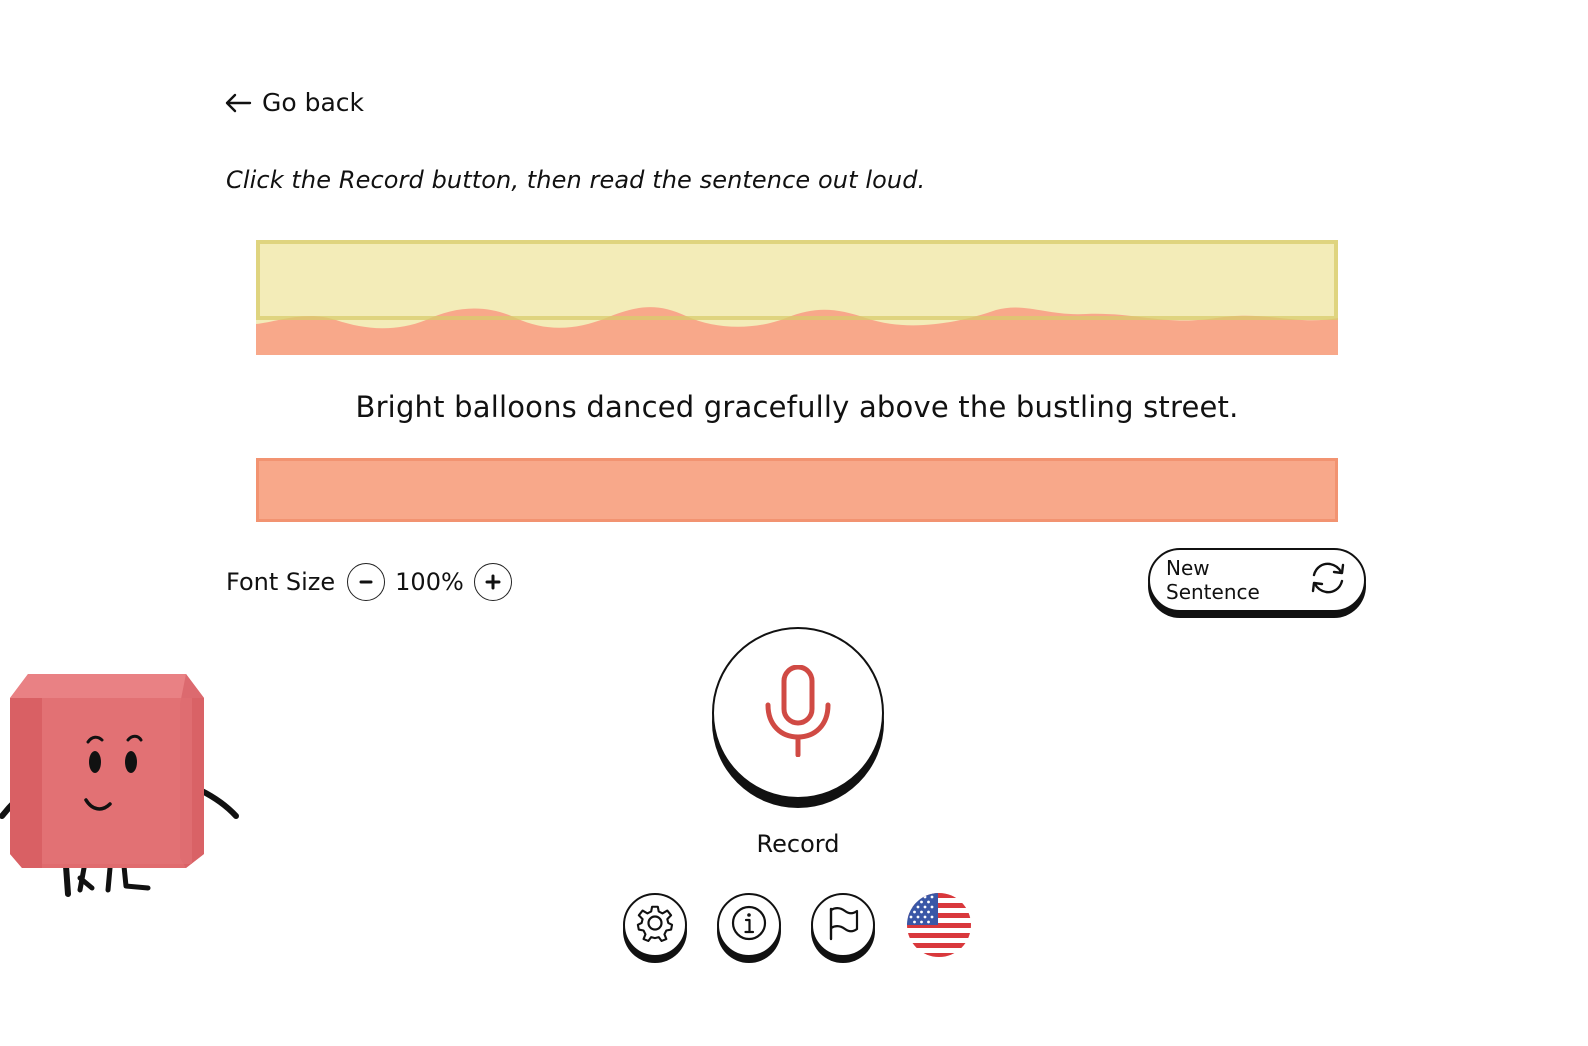  I want to click on us-flag-icon, so click(939, 925).